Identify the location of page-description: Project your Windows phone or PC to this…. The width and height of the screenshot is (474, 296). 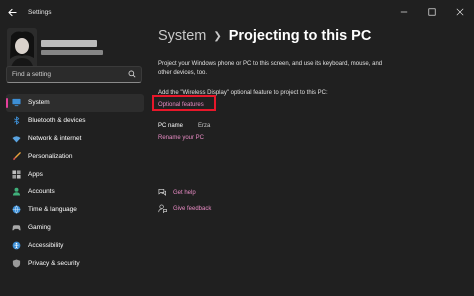
(270, 68).